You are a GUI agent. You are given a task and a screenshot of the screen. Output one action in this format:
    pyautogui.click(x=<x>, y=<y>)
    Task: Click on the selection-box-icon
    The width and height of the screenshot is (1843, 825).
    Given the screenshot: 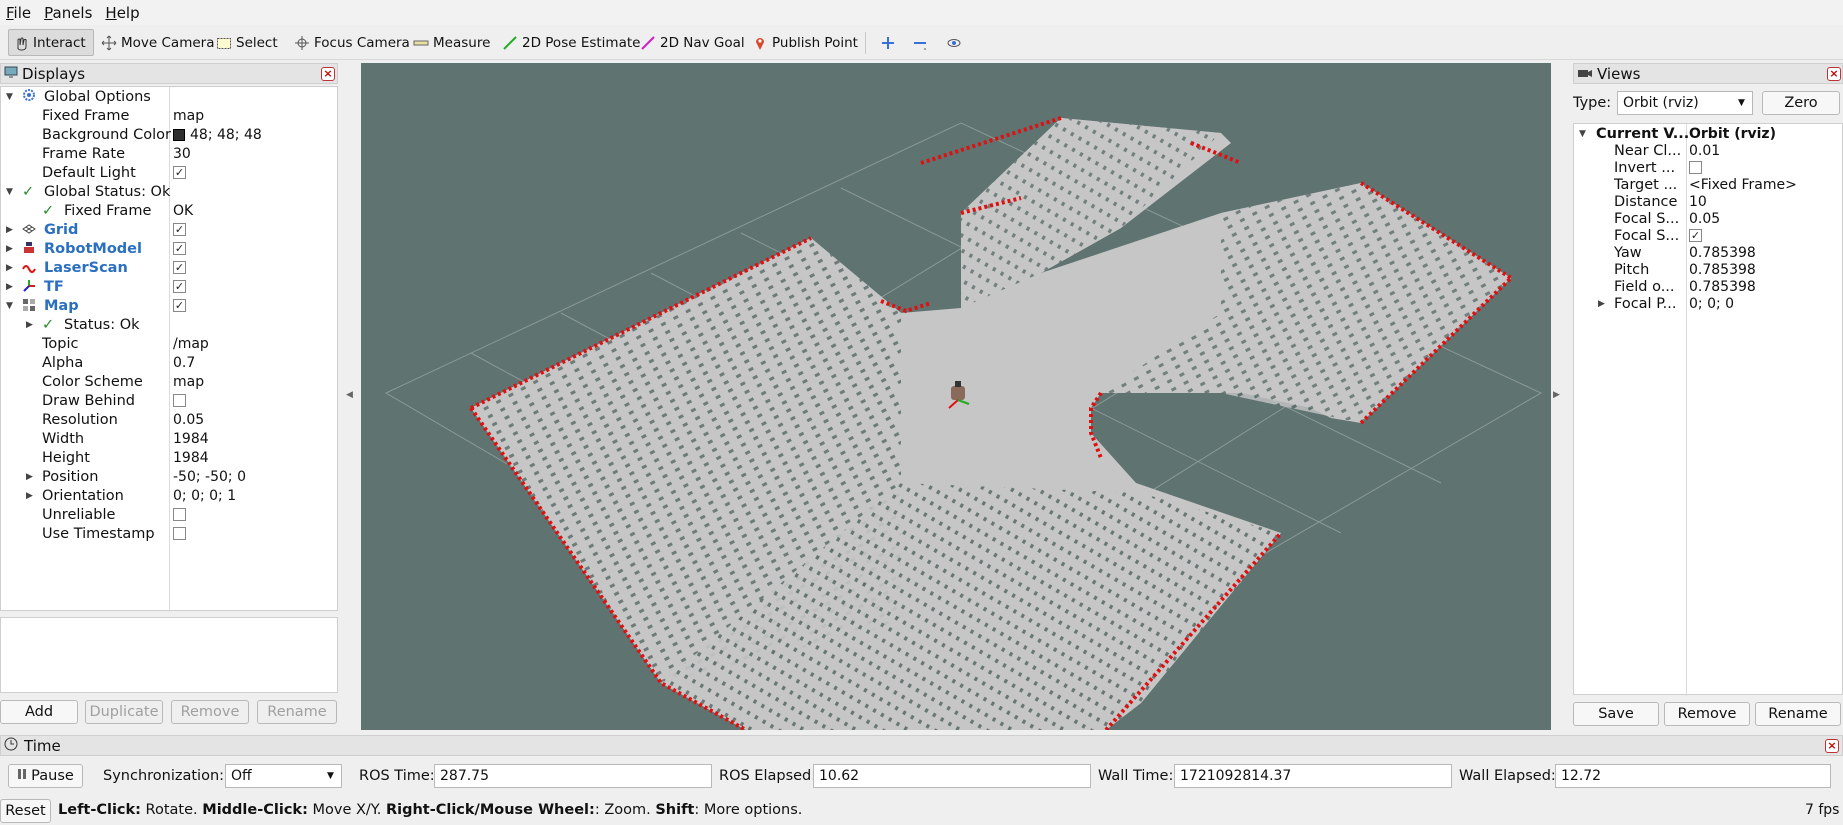 What is the action you would take?
    pyautogui.click(x=224, y=43)
    